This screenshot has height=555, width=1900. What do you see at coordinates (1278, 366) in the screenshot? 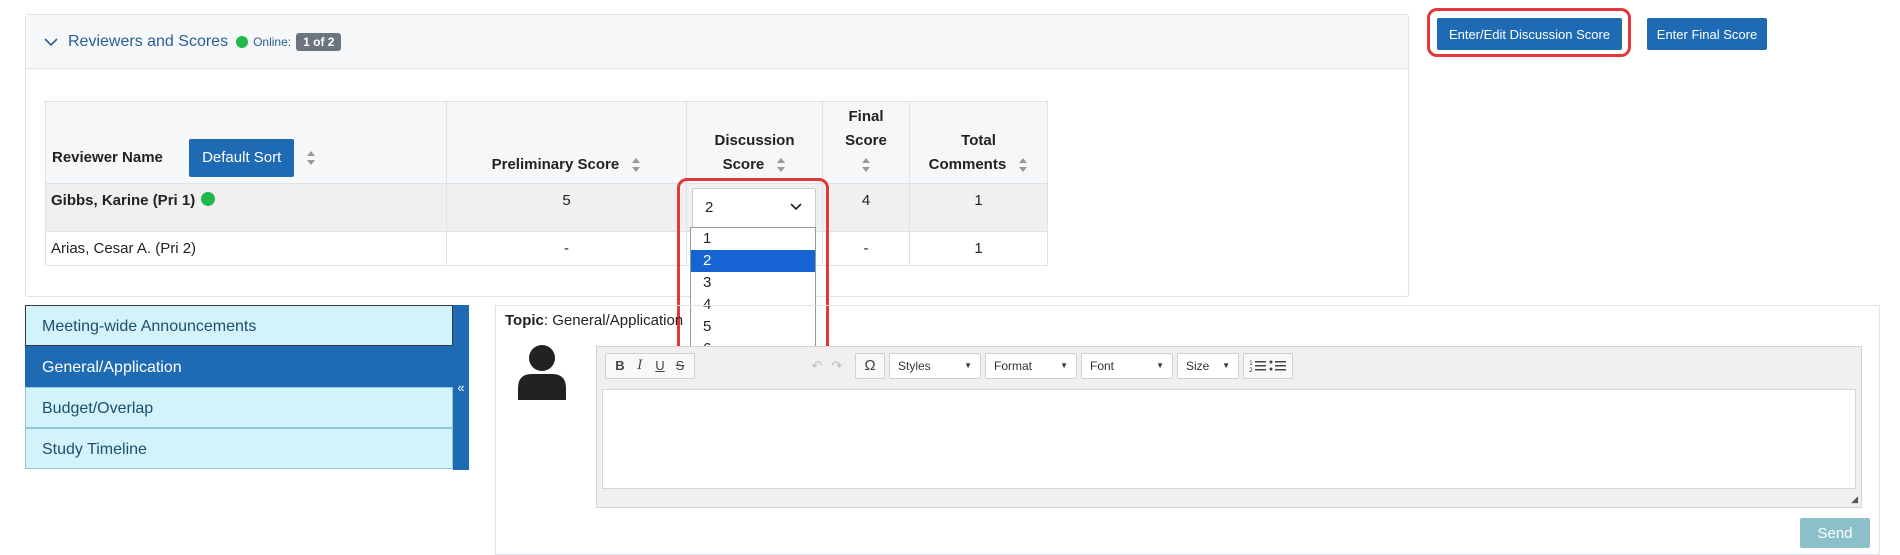
I see `bulleted-list-icon` at bounding box center [1278, 366].